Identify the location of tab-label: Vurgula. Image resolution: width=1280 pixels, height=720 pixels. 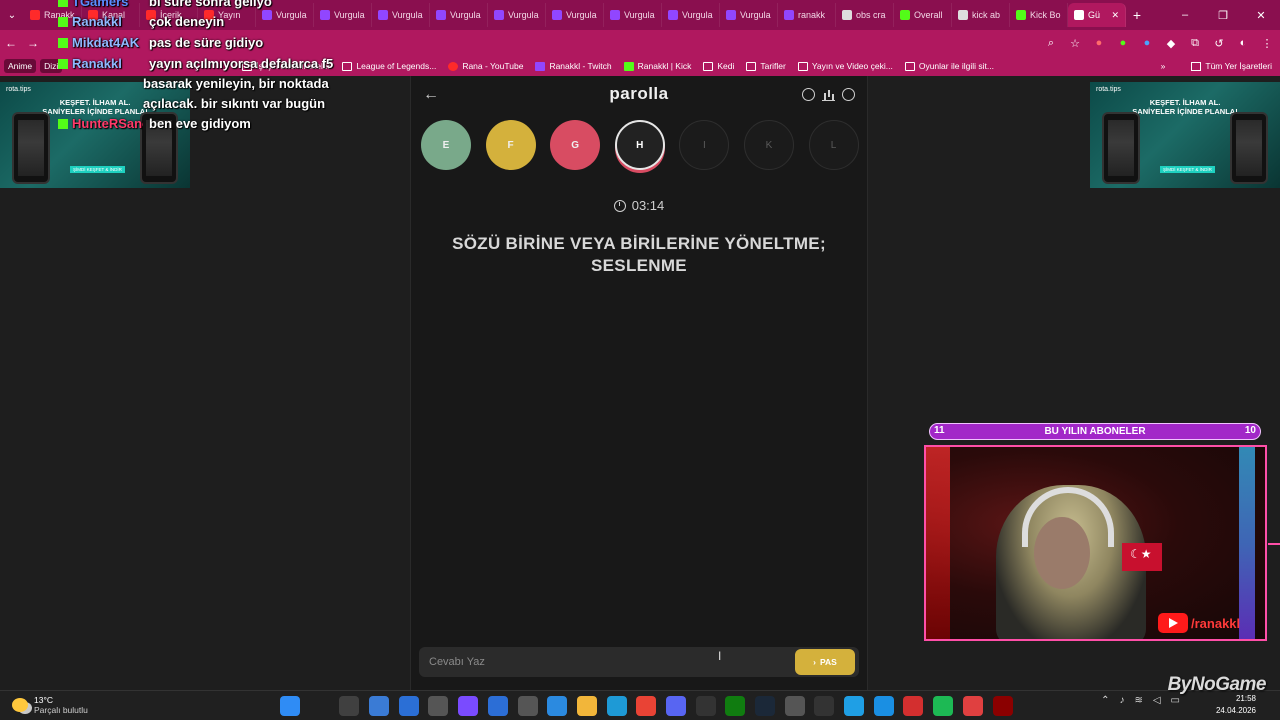
(755, 15).